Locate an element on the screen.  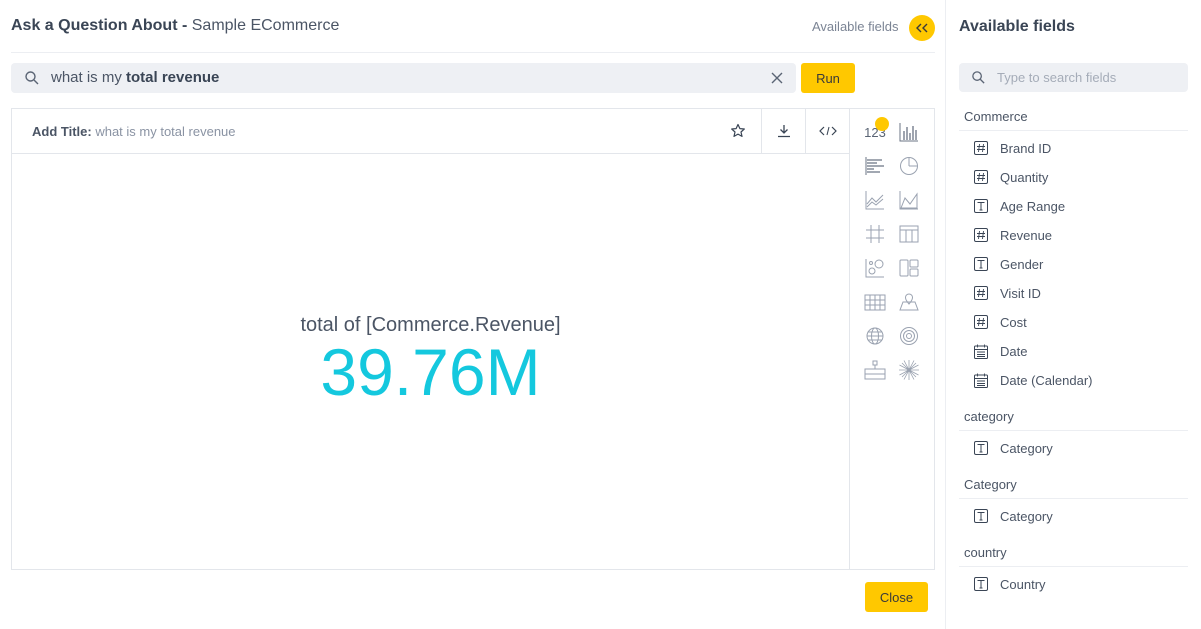
chart-type-selector: 123 is located at coordinates (891, 339).